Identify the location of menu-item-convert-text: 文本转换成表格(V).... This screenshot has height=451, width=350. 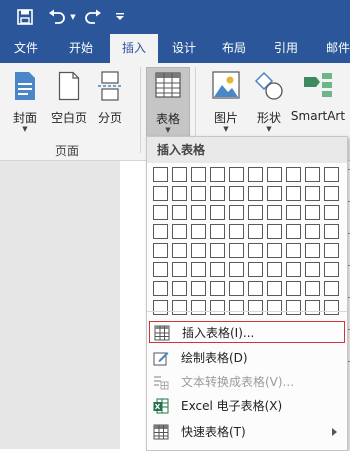
(247, 382).